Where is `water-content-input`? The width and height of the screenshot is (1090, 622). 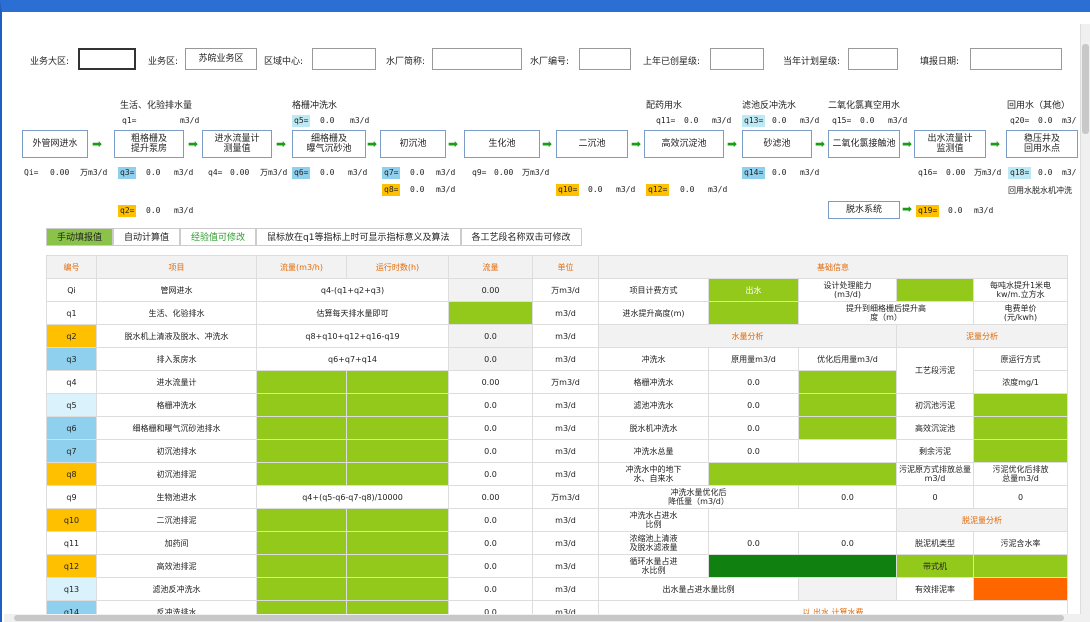 water-content-input is located at coordinates (1020, 566).